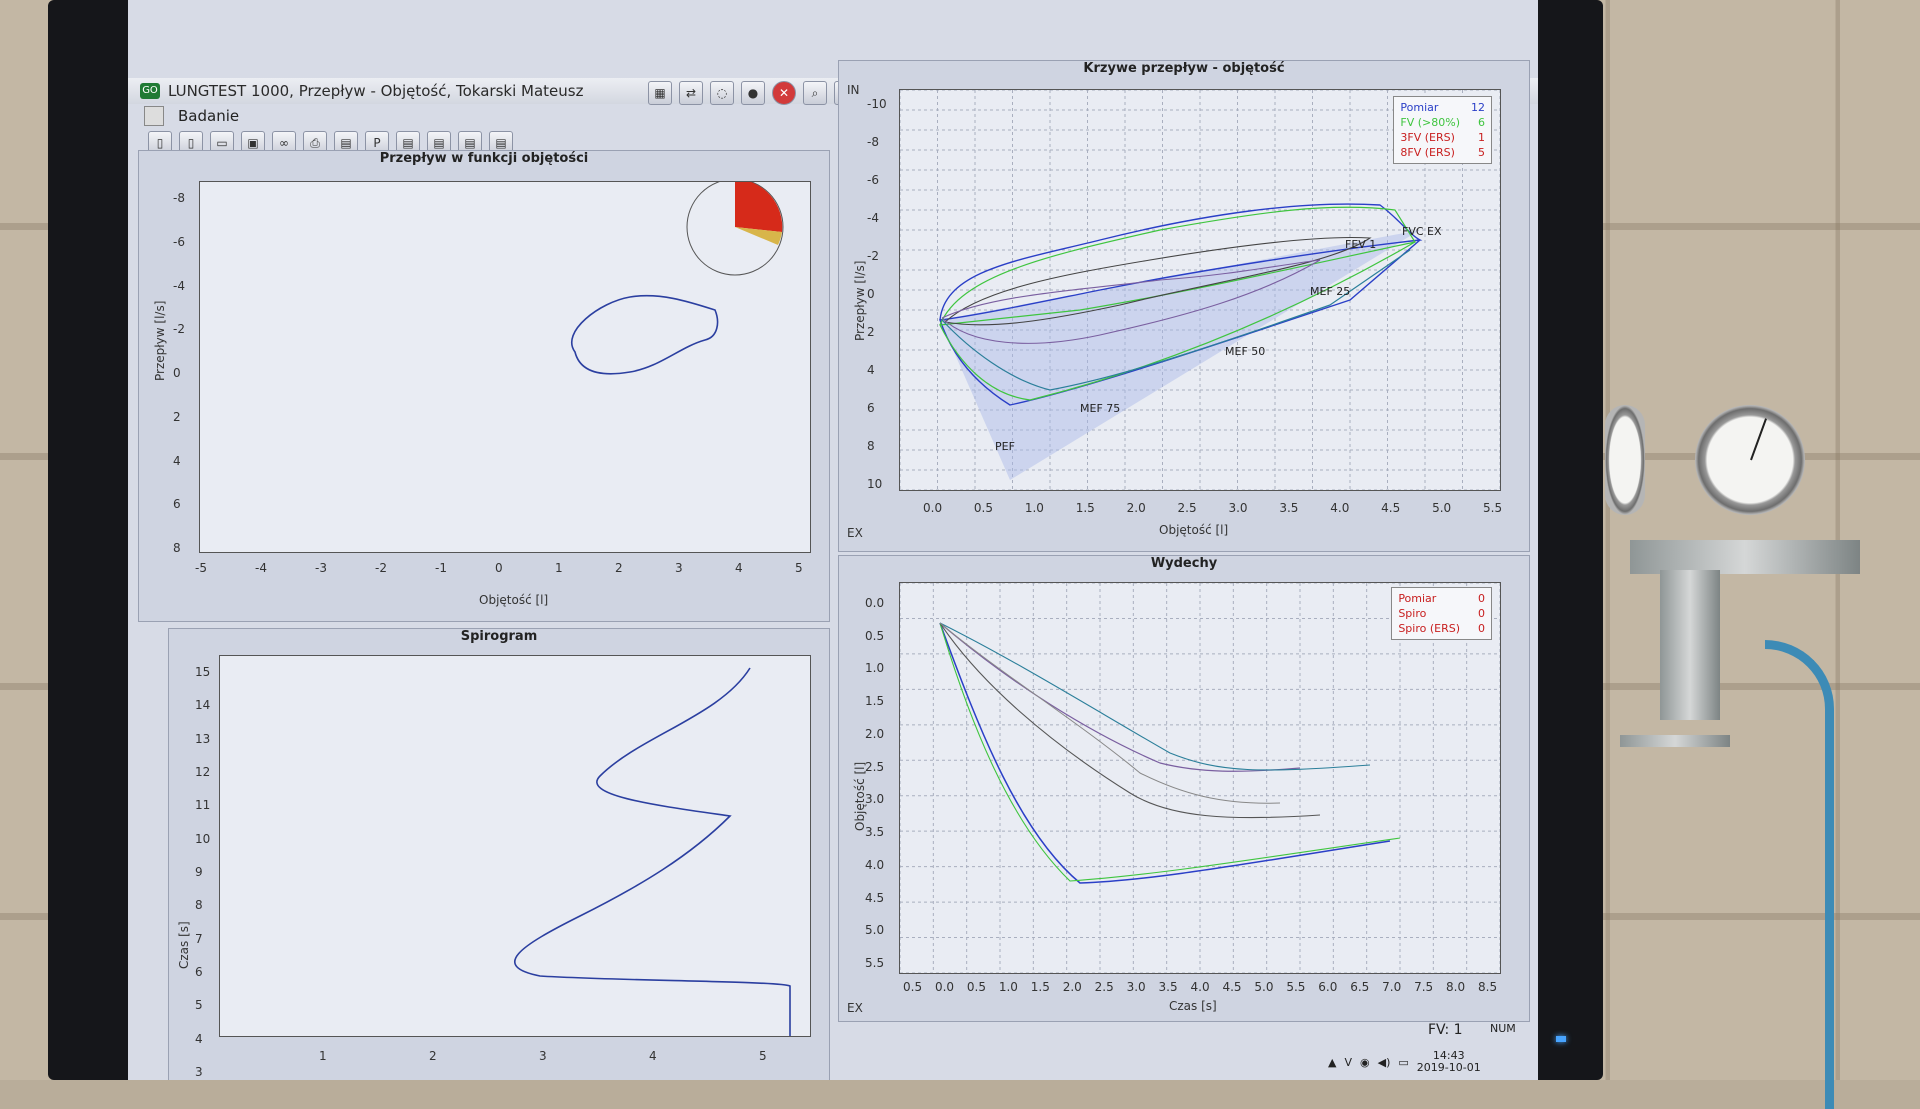  What do you see at coordinates (815, 93) in the screenshot?
I see `zoom-icon: ⌕` at bounding box center [815, 93].